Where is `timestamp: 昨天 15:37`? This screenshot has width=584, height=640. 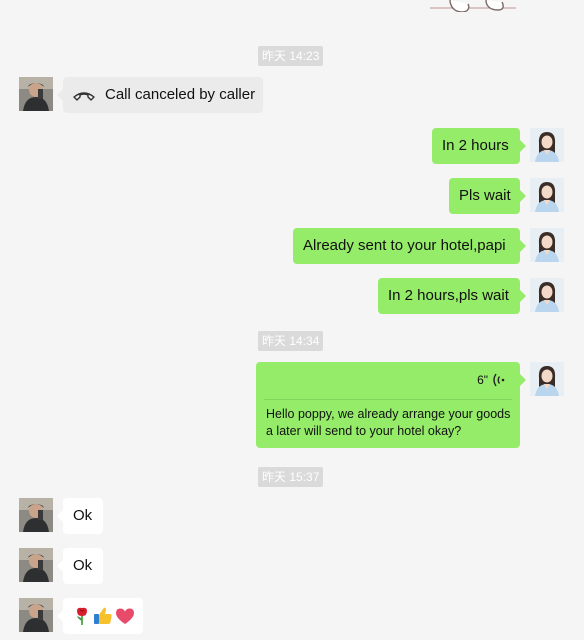
timestamp: 昨天 15:37 is located at coordinates (291, 477).